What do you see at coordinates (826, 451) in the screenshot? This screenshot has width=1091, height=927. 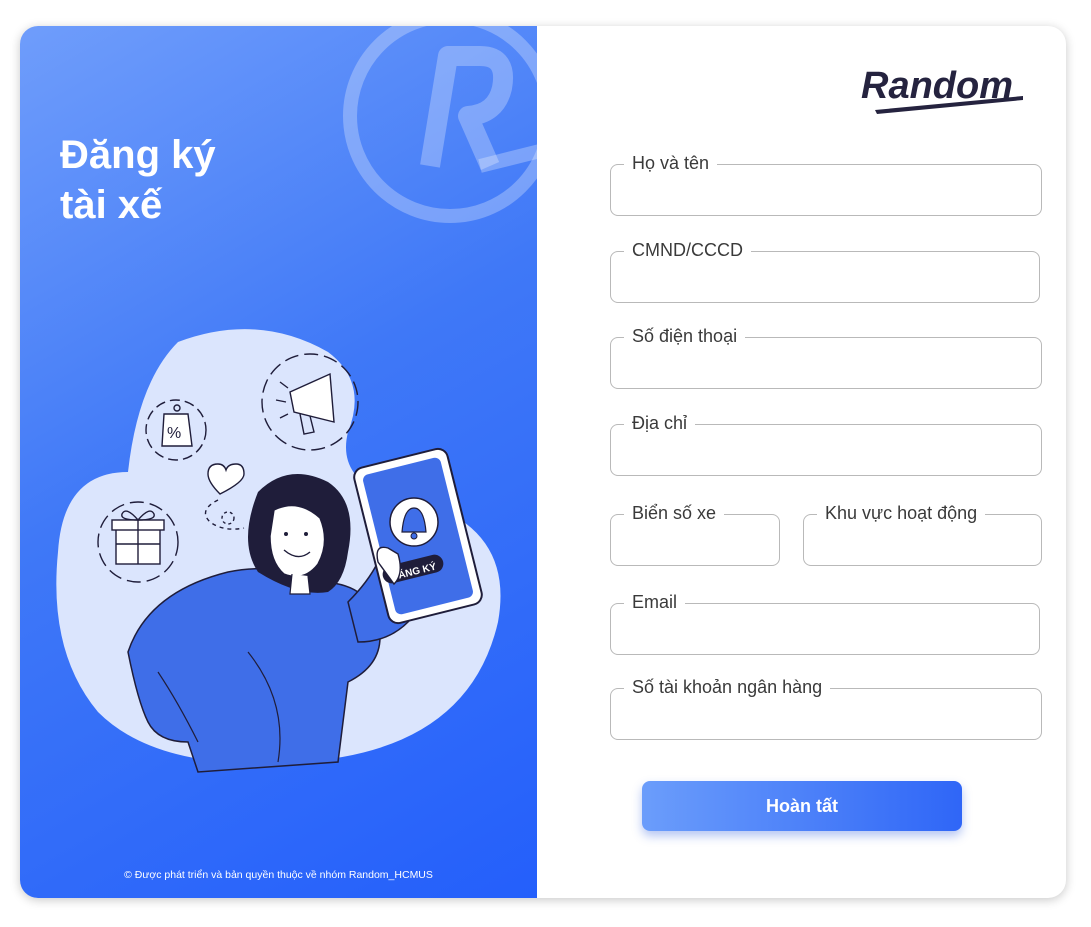 I see `address-input` at bounding box center [826, 451].